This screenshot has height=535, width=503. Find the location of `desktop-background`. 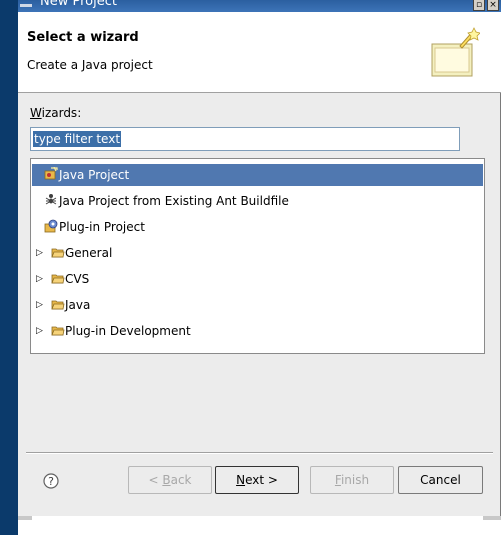

desktop-background is located at coordinates (9, 267).